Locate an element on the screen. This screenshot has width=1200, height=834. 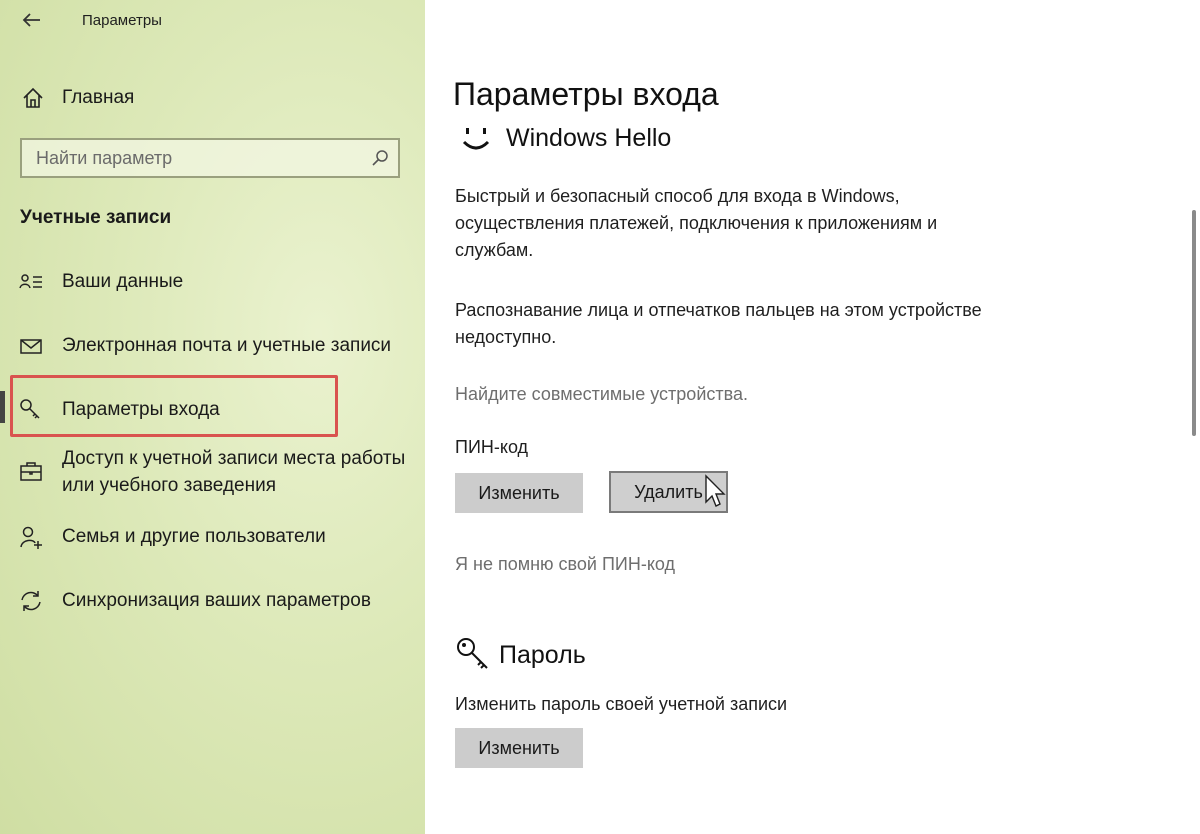
sidebar-item-label: Электронная почта и учетные записи is located at coordinates (227, 345).